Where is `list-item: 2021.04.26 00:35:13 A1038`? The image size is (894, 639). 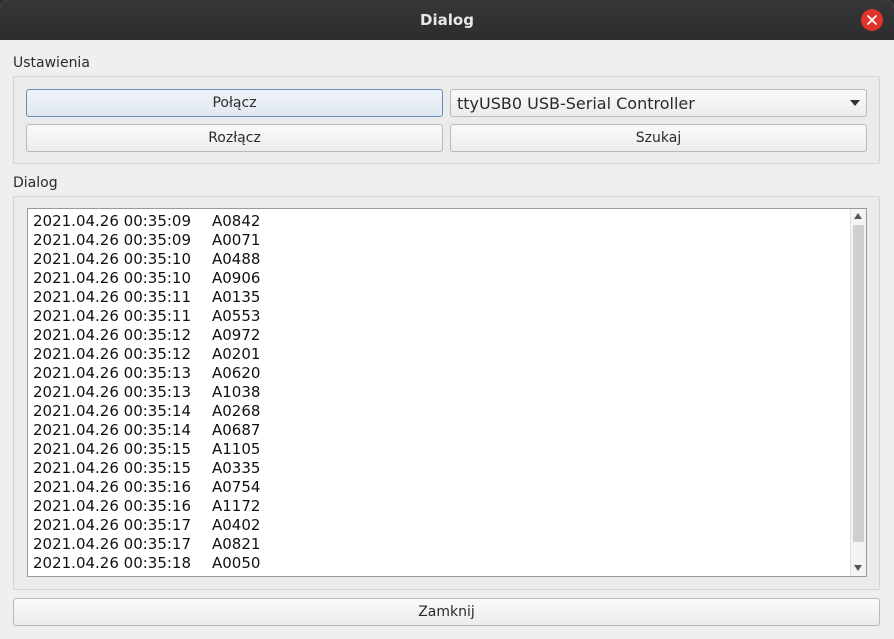
list-item: 2021.04.26 00:35:13 A1038 is located at coordinates (440, 392).